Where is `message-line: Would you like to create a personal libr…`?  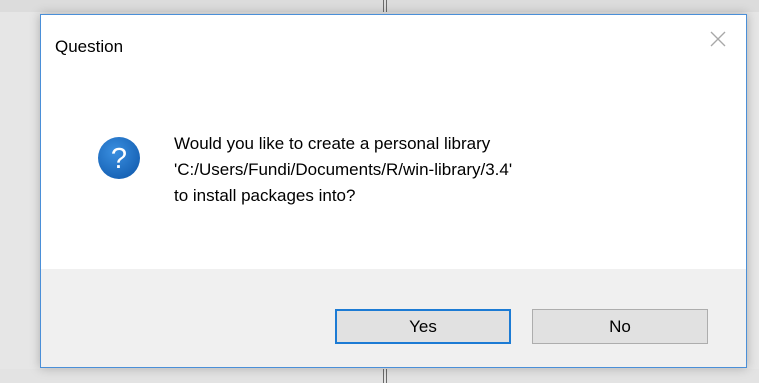 message-line: Would you like to create a personal libr… is located at coordinates (332, 143).